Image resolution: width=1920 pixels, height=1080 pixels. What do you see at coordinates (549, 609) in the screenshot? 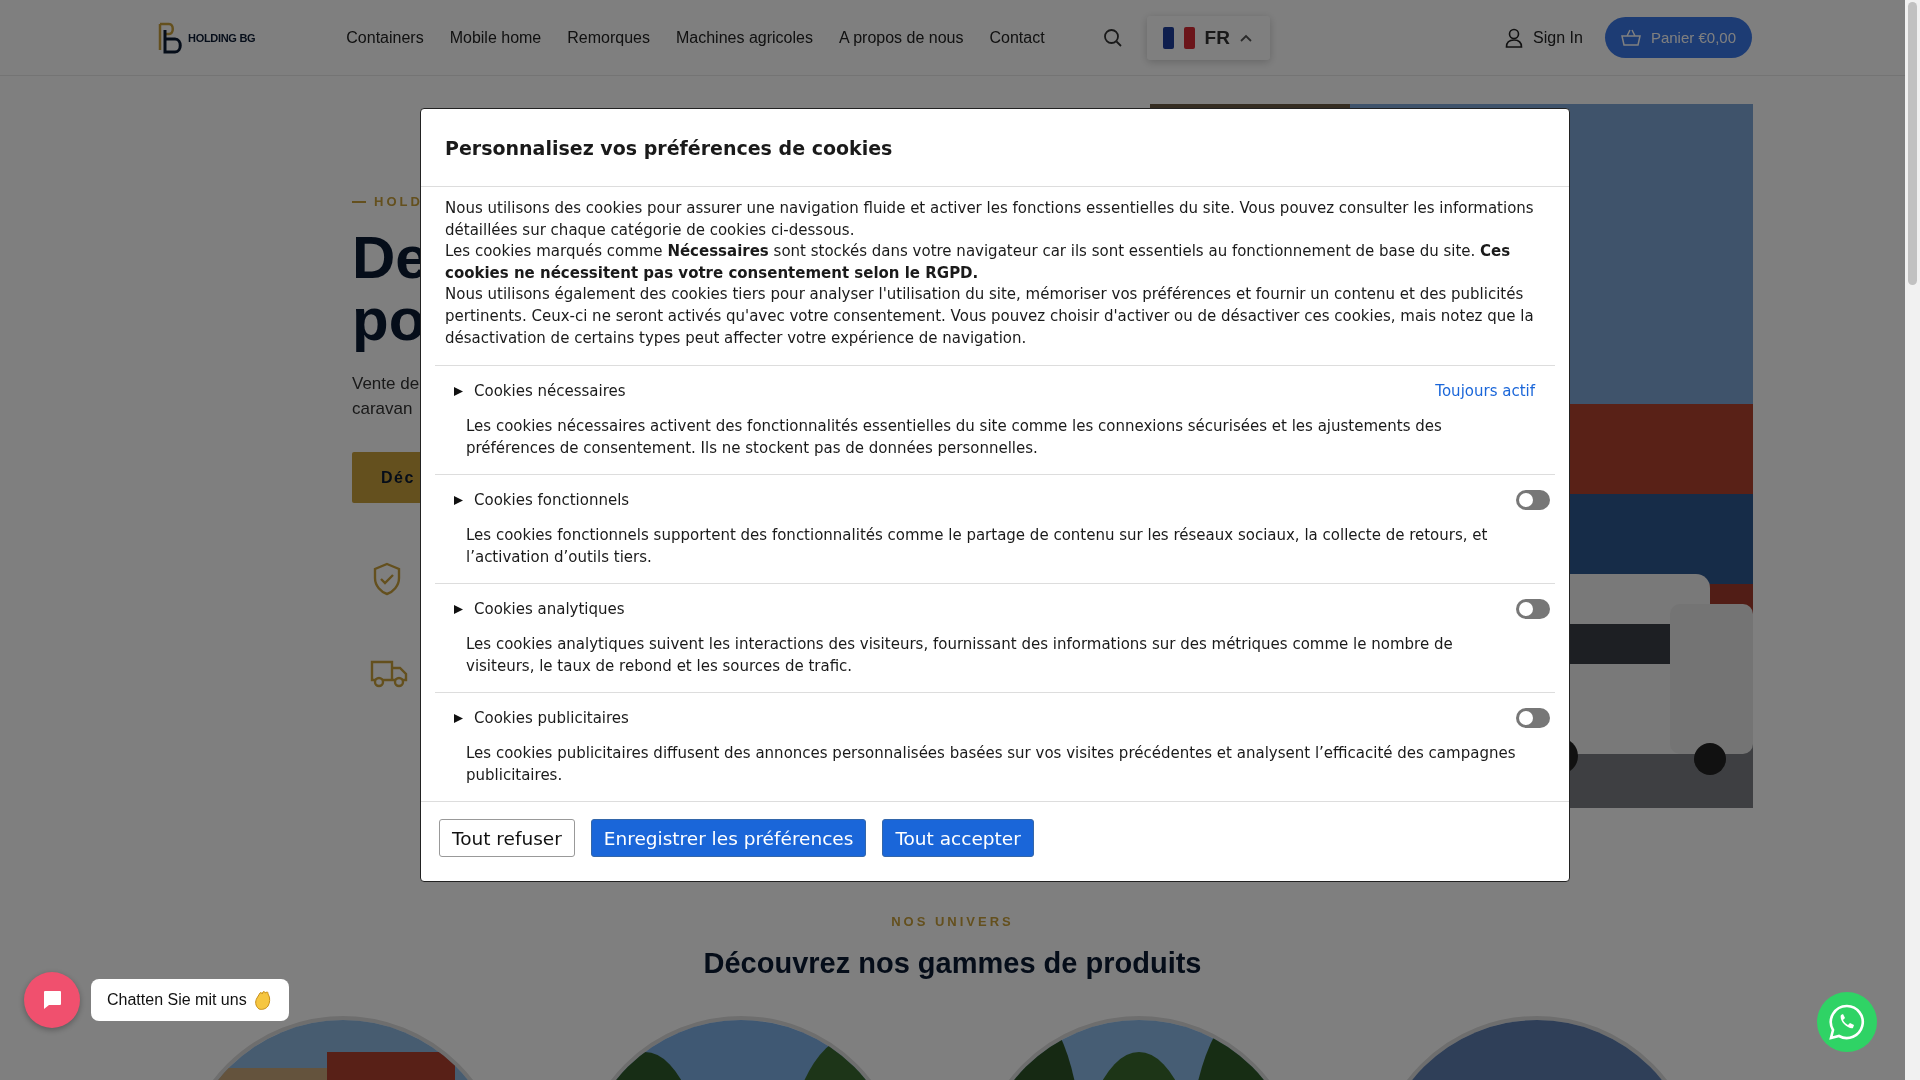
I see `category-title: Cookies analytiques` at bounding box center [549, 609].